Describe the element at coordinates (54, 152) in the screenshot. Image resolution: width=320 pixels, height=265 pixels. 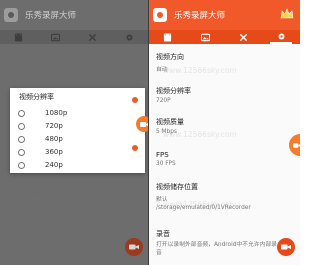
I see `option-label: 360p` at that location.